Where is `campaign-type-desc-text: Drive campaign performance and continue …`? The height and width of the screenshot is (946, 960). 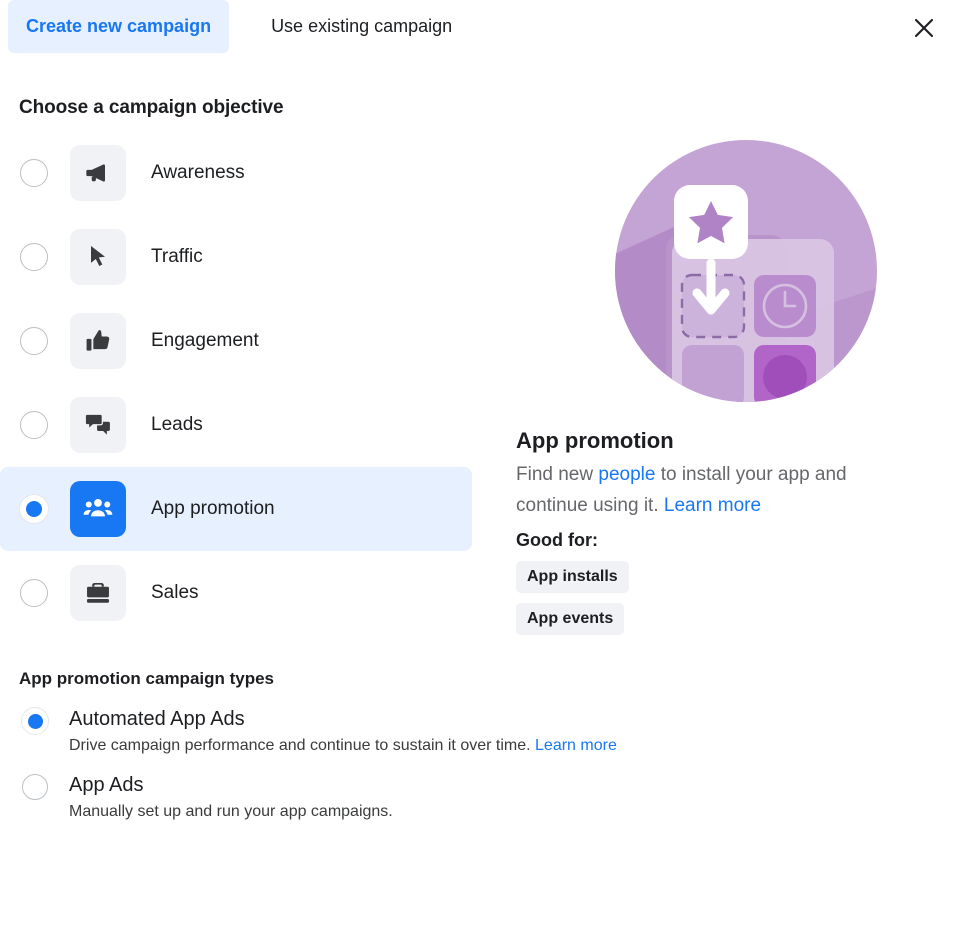
campaign-type-desc-text: Drive campaign performance and continue … is located at coordinates (302, 745).